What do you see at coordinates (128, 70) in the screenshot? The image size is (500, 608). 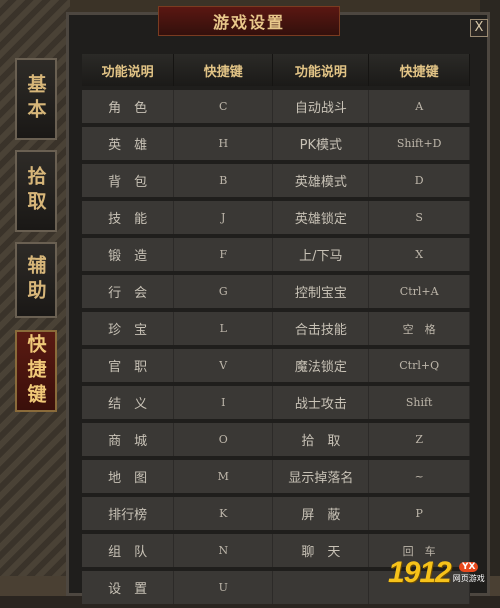 I see `header-function-1: 功能说明` at bounding box center [128, 70].